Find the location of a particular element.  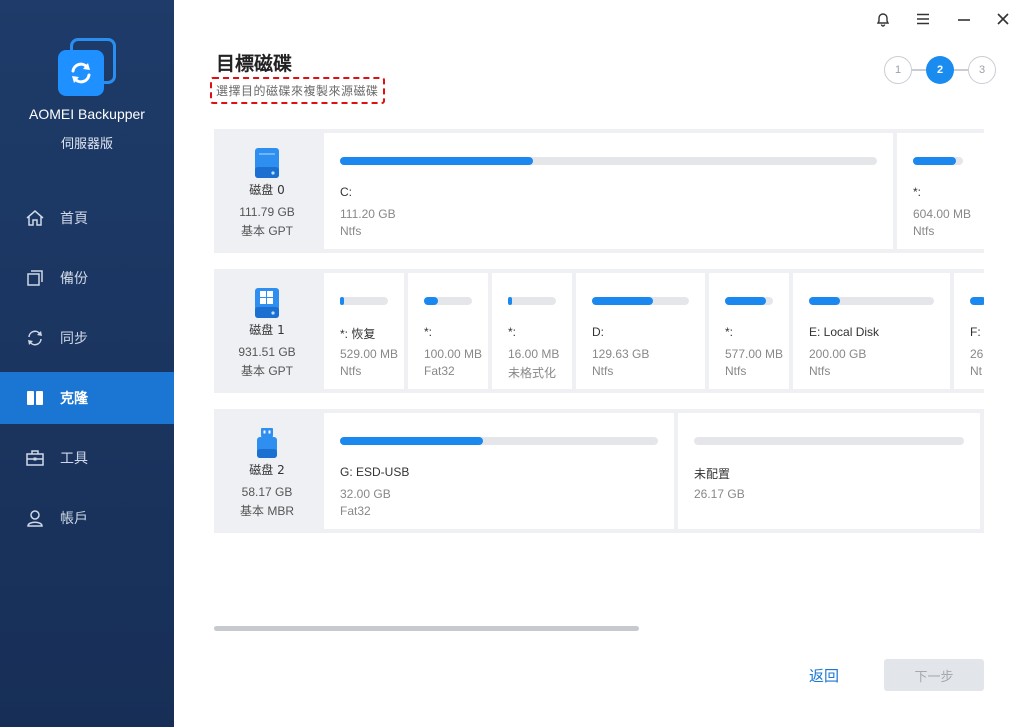

back-button: 返回 is located at coordinates (824, 675).